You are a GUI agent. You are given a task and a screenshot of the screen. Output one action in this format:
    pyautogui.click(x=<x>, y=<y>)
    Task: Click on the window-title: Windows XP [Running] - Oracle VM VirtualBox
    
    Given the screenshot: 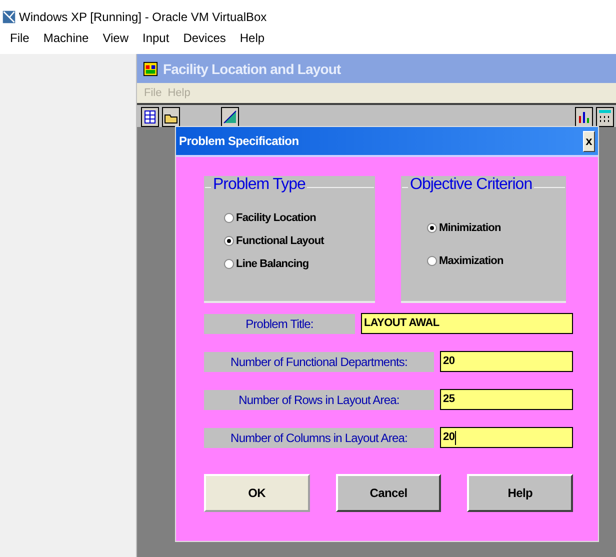 What is the action you would take?
    pyautogui.click(x=143, y=17)
    